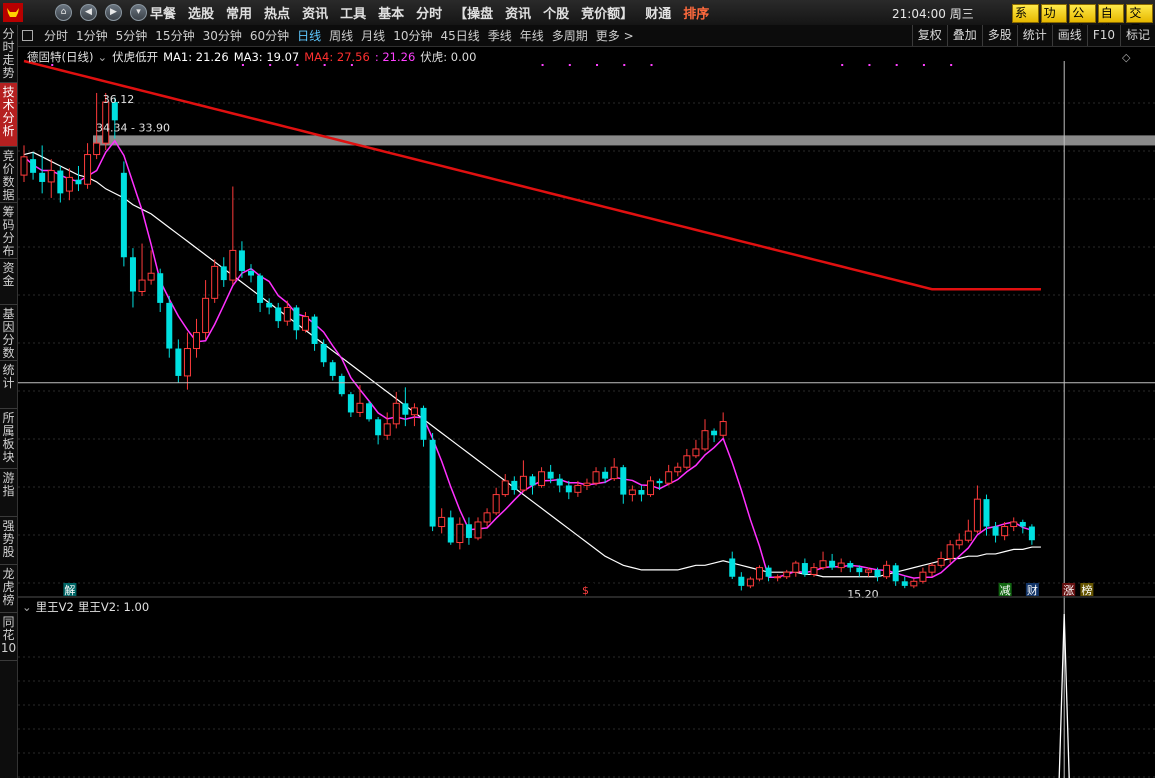  What do you see at coordinates (1034, 35) in the screenshot?
I see `tool-button: 统计` at bounding box center [1034, 35].